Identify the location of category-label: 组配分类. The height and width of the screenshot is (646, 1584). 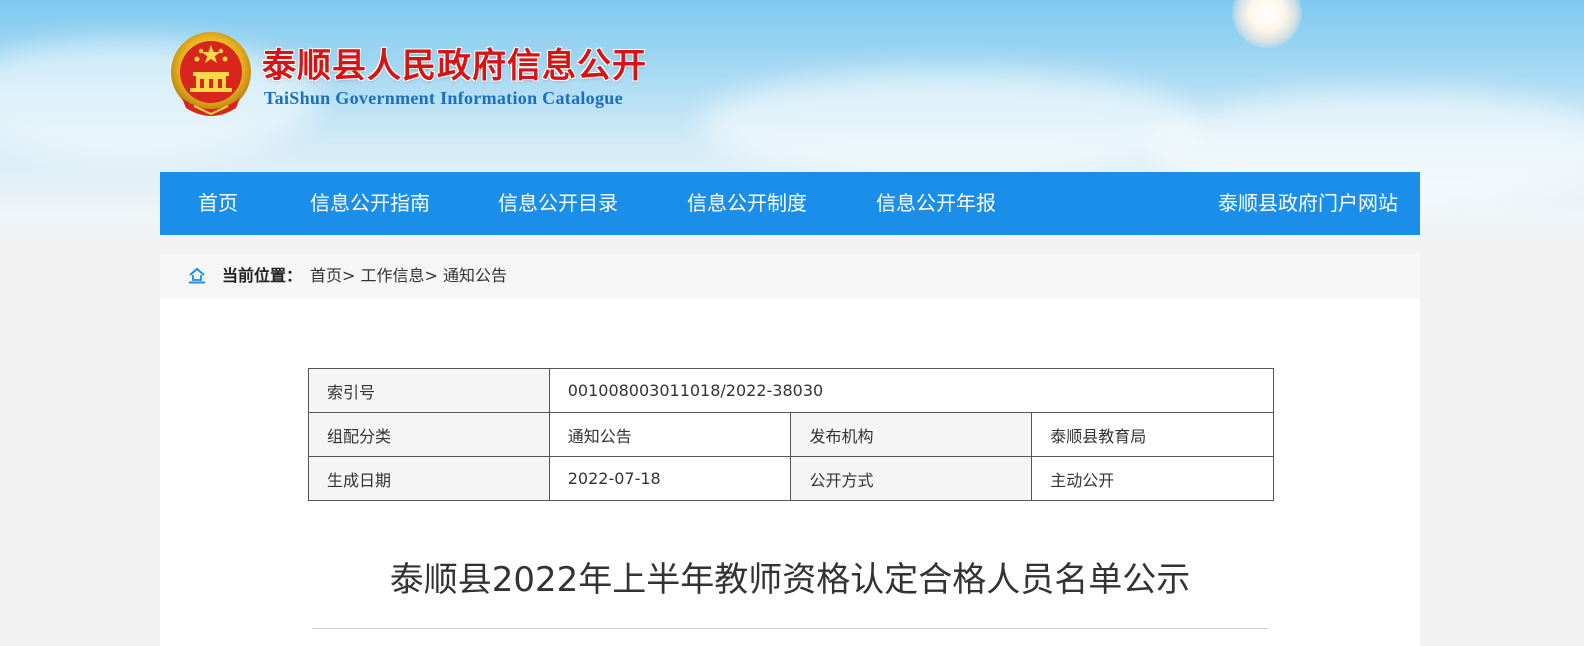
(429, 434).